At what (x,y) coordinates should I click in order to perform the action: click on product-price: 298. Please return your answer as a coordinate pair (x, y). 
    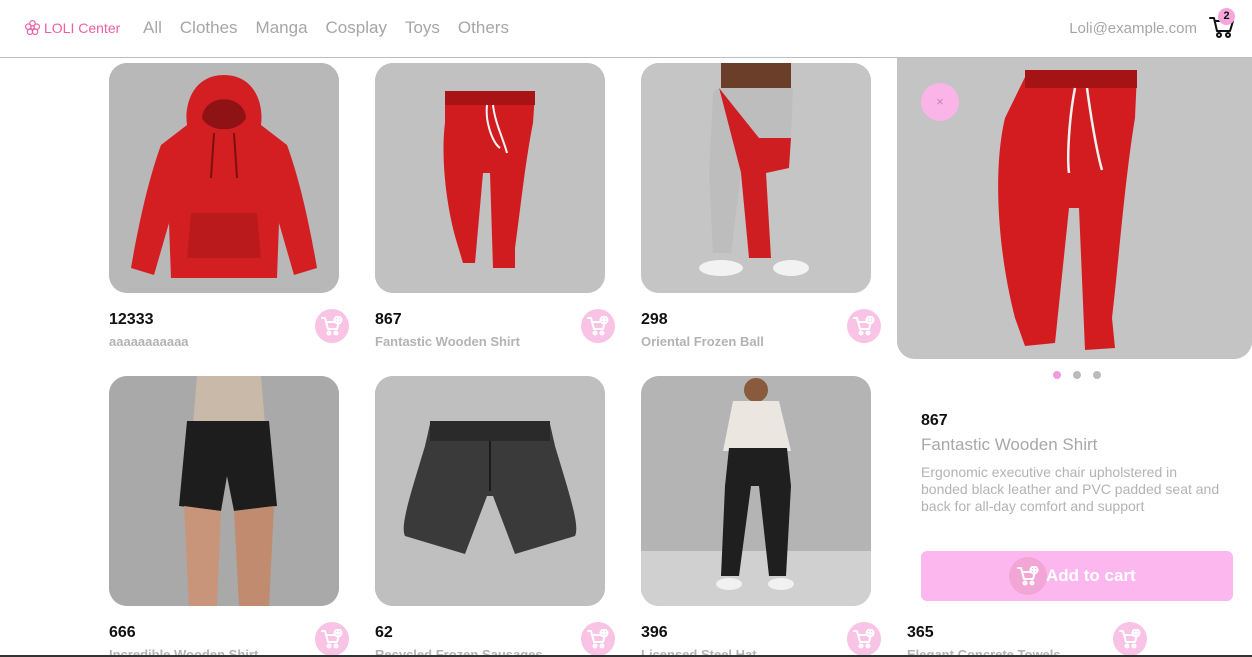
    Looking at the image, I should click on (654, 319).